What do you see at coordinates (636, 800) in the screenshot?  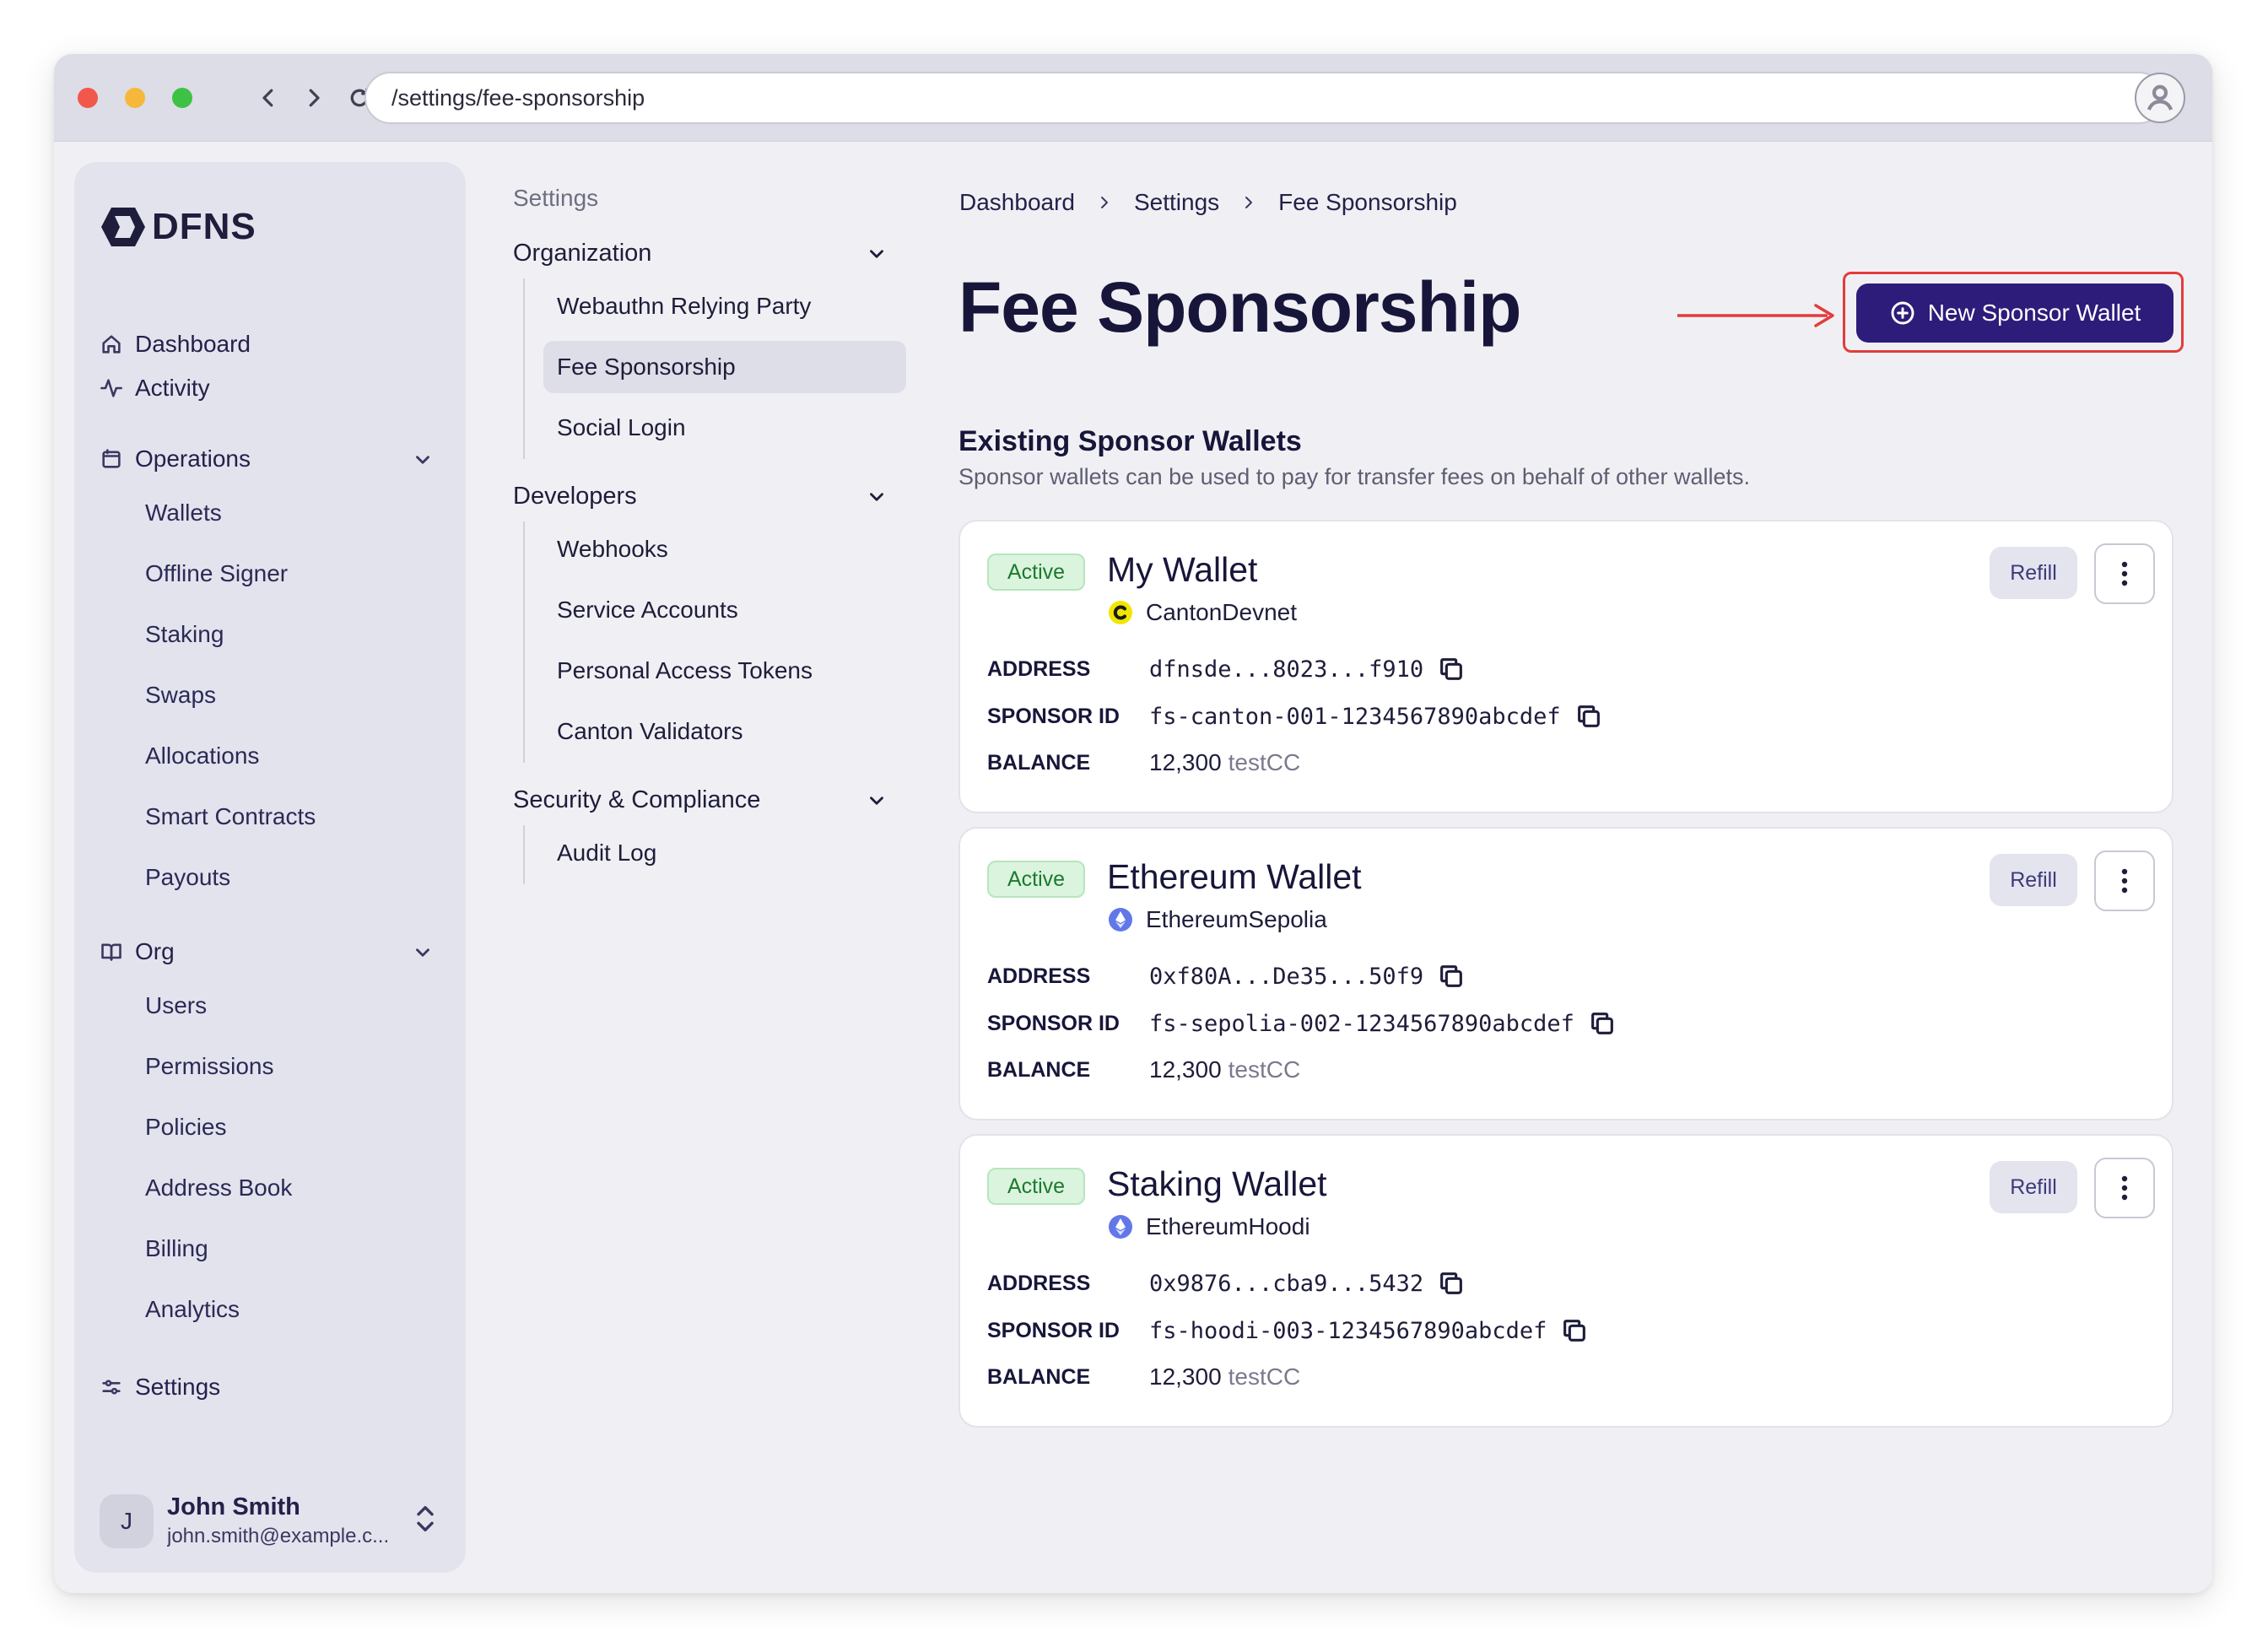 I see `settings-group-security-compliance: Security & Compliance` at bounding box center [636, 800].